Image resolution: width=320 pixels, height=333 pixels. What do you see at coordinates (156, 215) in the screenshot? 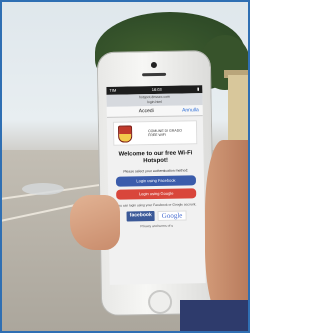
I see `provider-logos: facebook Google` at bounding box center [156, 215].